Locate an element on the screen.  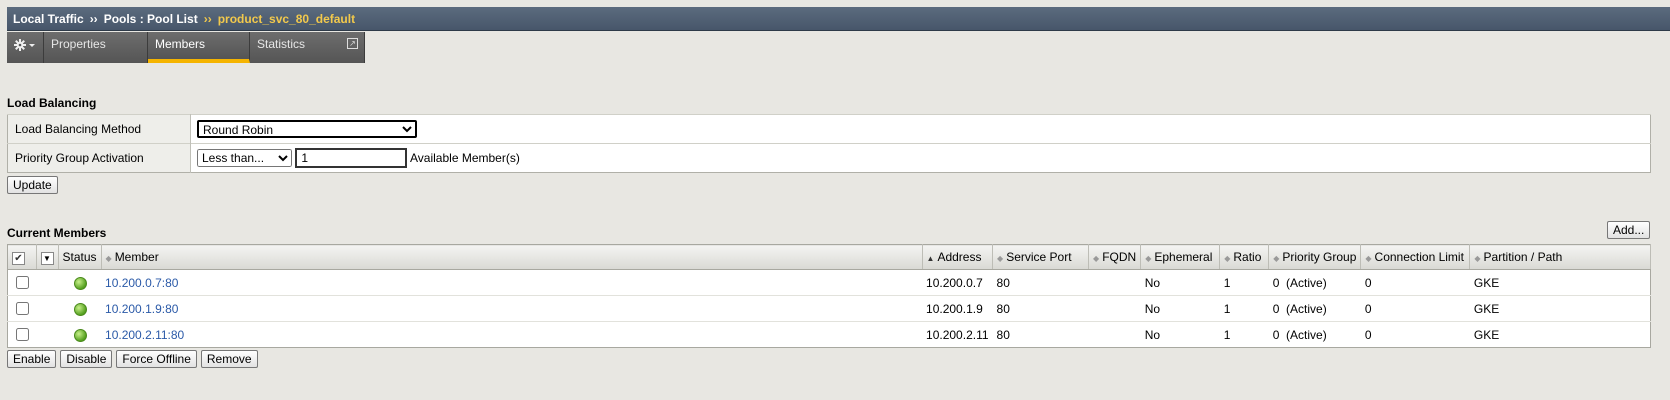
tab-statistics: Statistics ↗ is located at coordinates (307, 47).